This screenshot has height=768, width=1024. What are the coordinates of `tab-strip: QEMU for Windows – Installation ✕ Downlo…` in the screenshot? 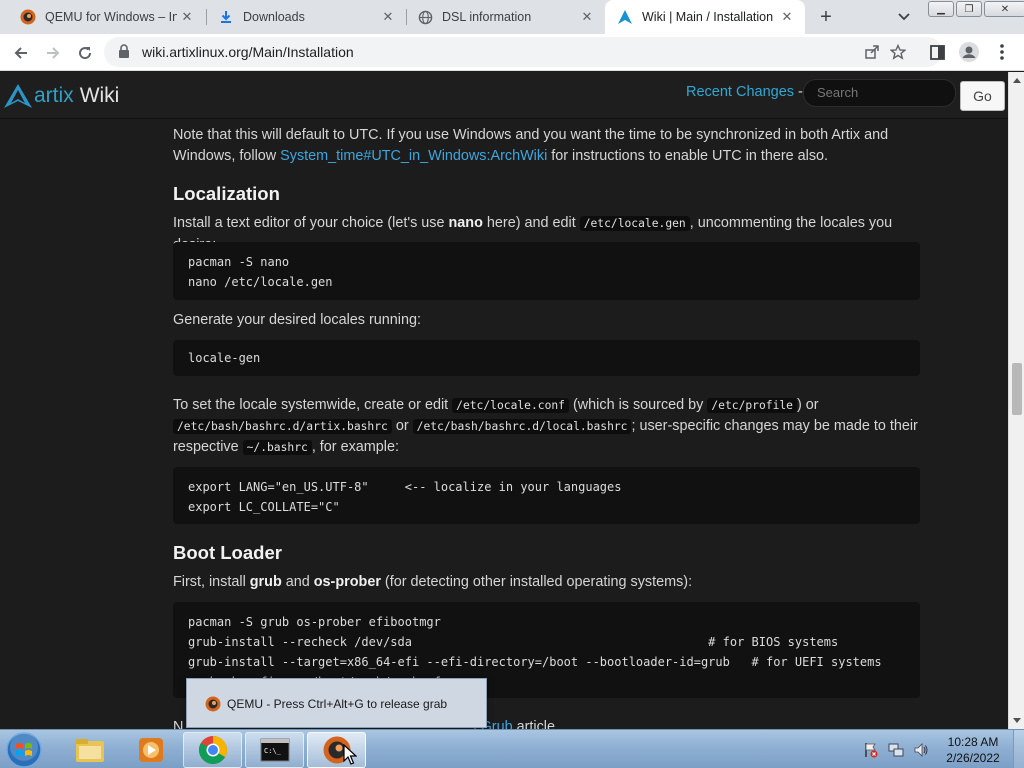 It's located at (512, 17).